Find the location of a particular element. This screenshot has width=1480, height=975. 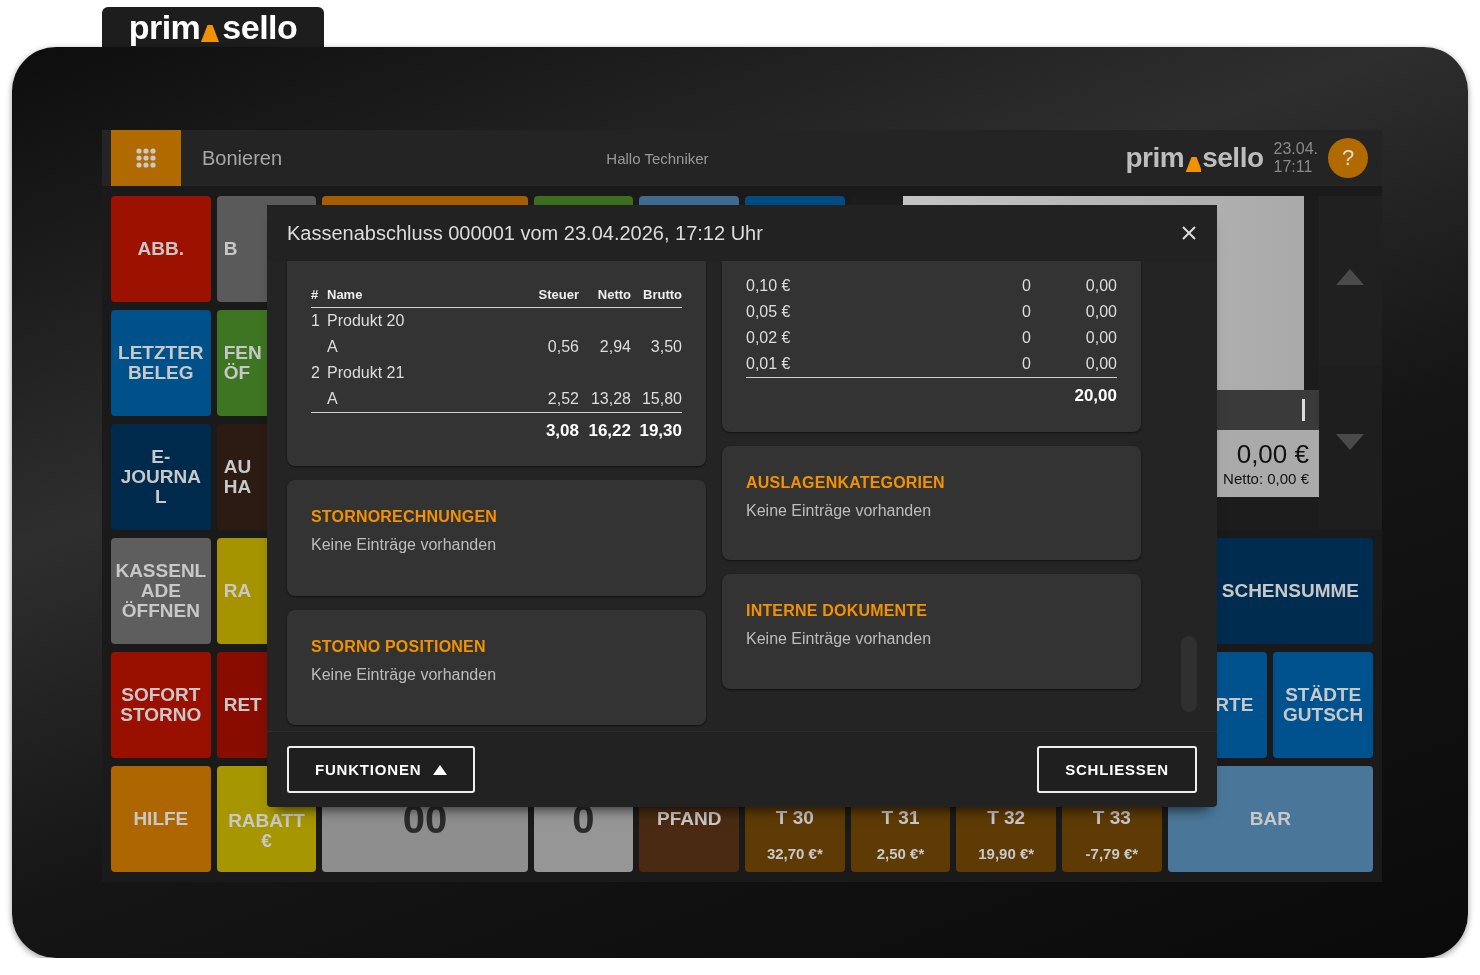

column-header: Steuer is located at coordinates (558, 294).